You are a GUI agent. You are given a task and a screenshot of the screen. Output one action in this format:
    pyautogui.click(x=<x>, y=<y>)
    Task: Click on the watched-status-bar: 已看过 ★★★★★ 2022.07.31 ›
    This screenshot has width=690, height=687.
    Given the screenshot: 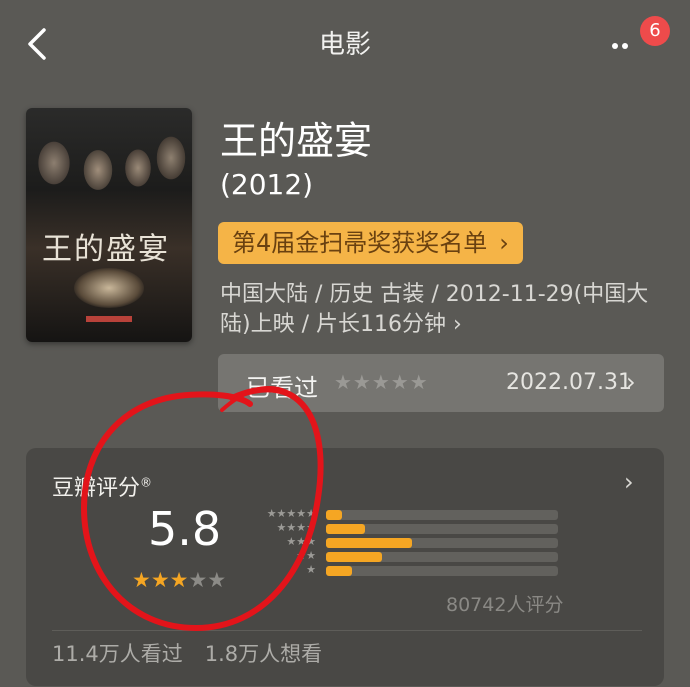 What is the action you would take?
    pyautogui.click(x=441, y=383)
    